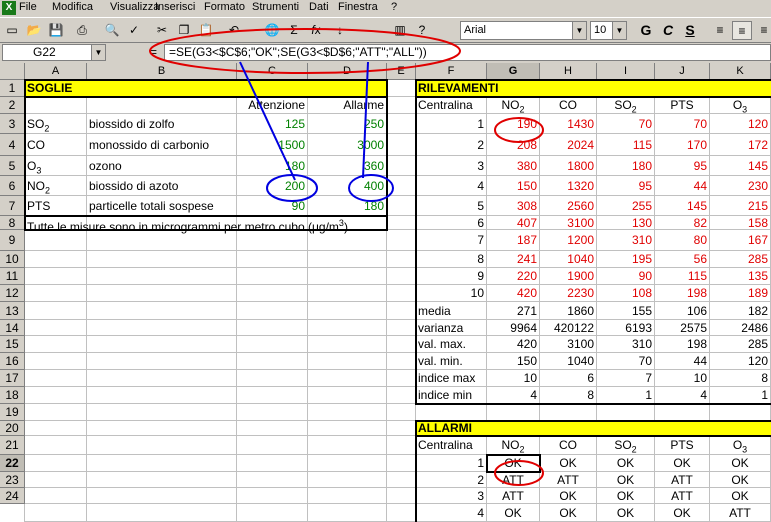  What do you see at coordinates (12, 124) in the screenshot?
I see `row-header-3: 3` at bounding box center [12, 124].